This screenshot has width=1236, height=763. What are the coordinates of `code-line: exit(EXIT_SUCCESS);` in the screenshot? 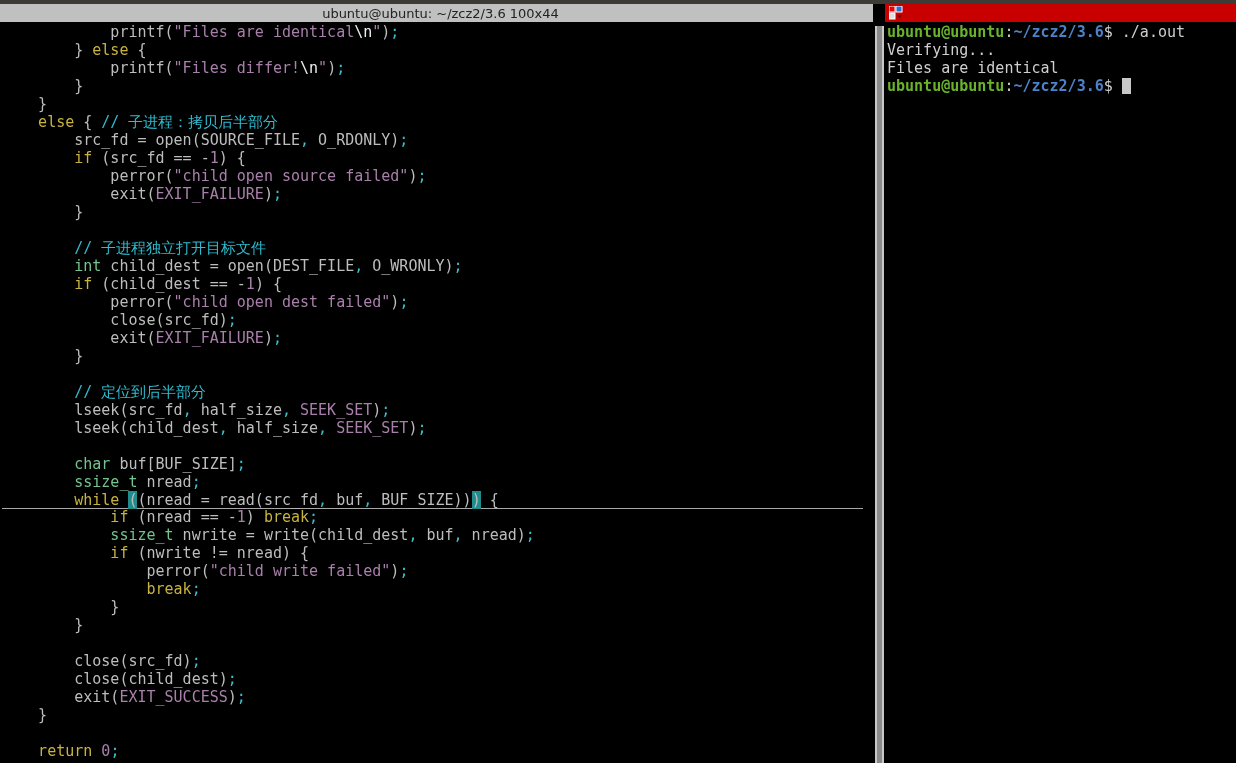 It's located at (160, 697).